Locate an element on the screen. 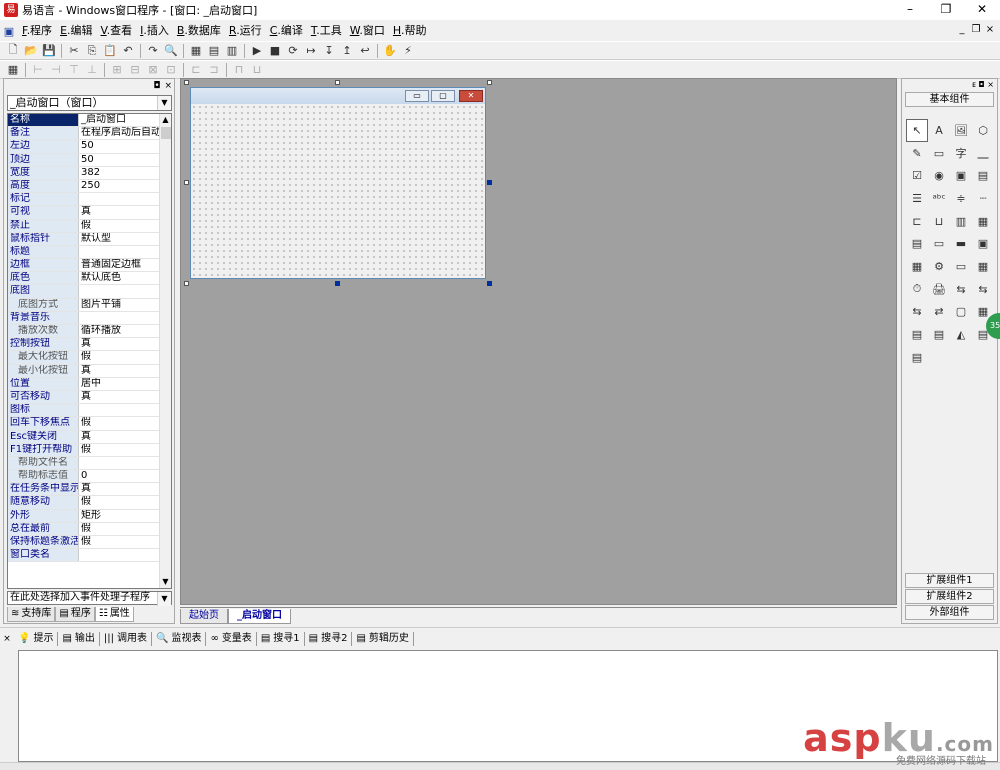  property-row: 可否移动真 is located at coordinates (84, 397).